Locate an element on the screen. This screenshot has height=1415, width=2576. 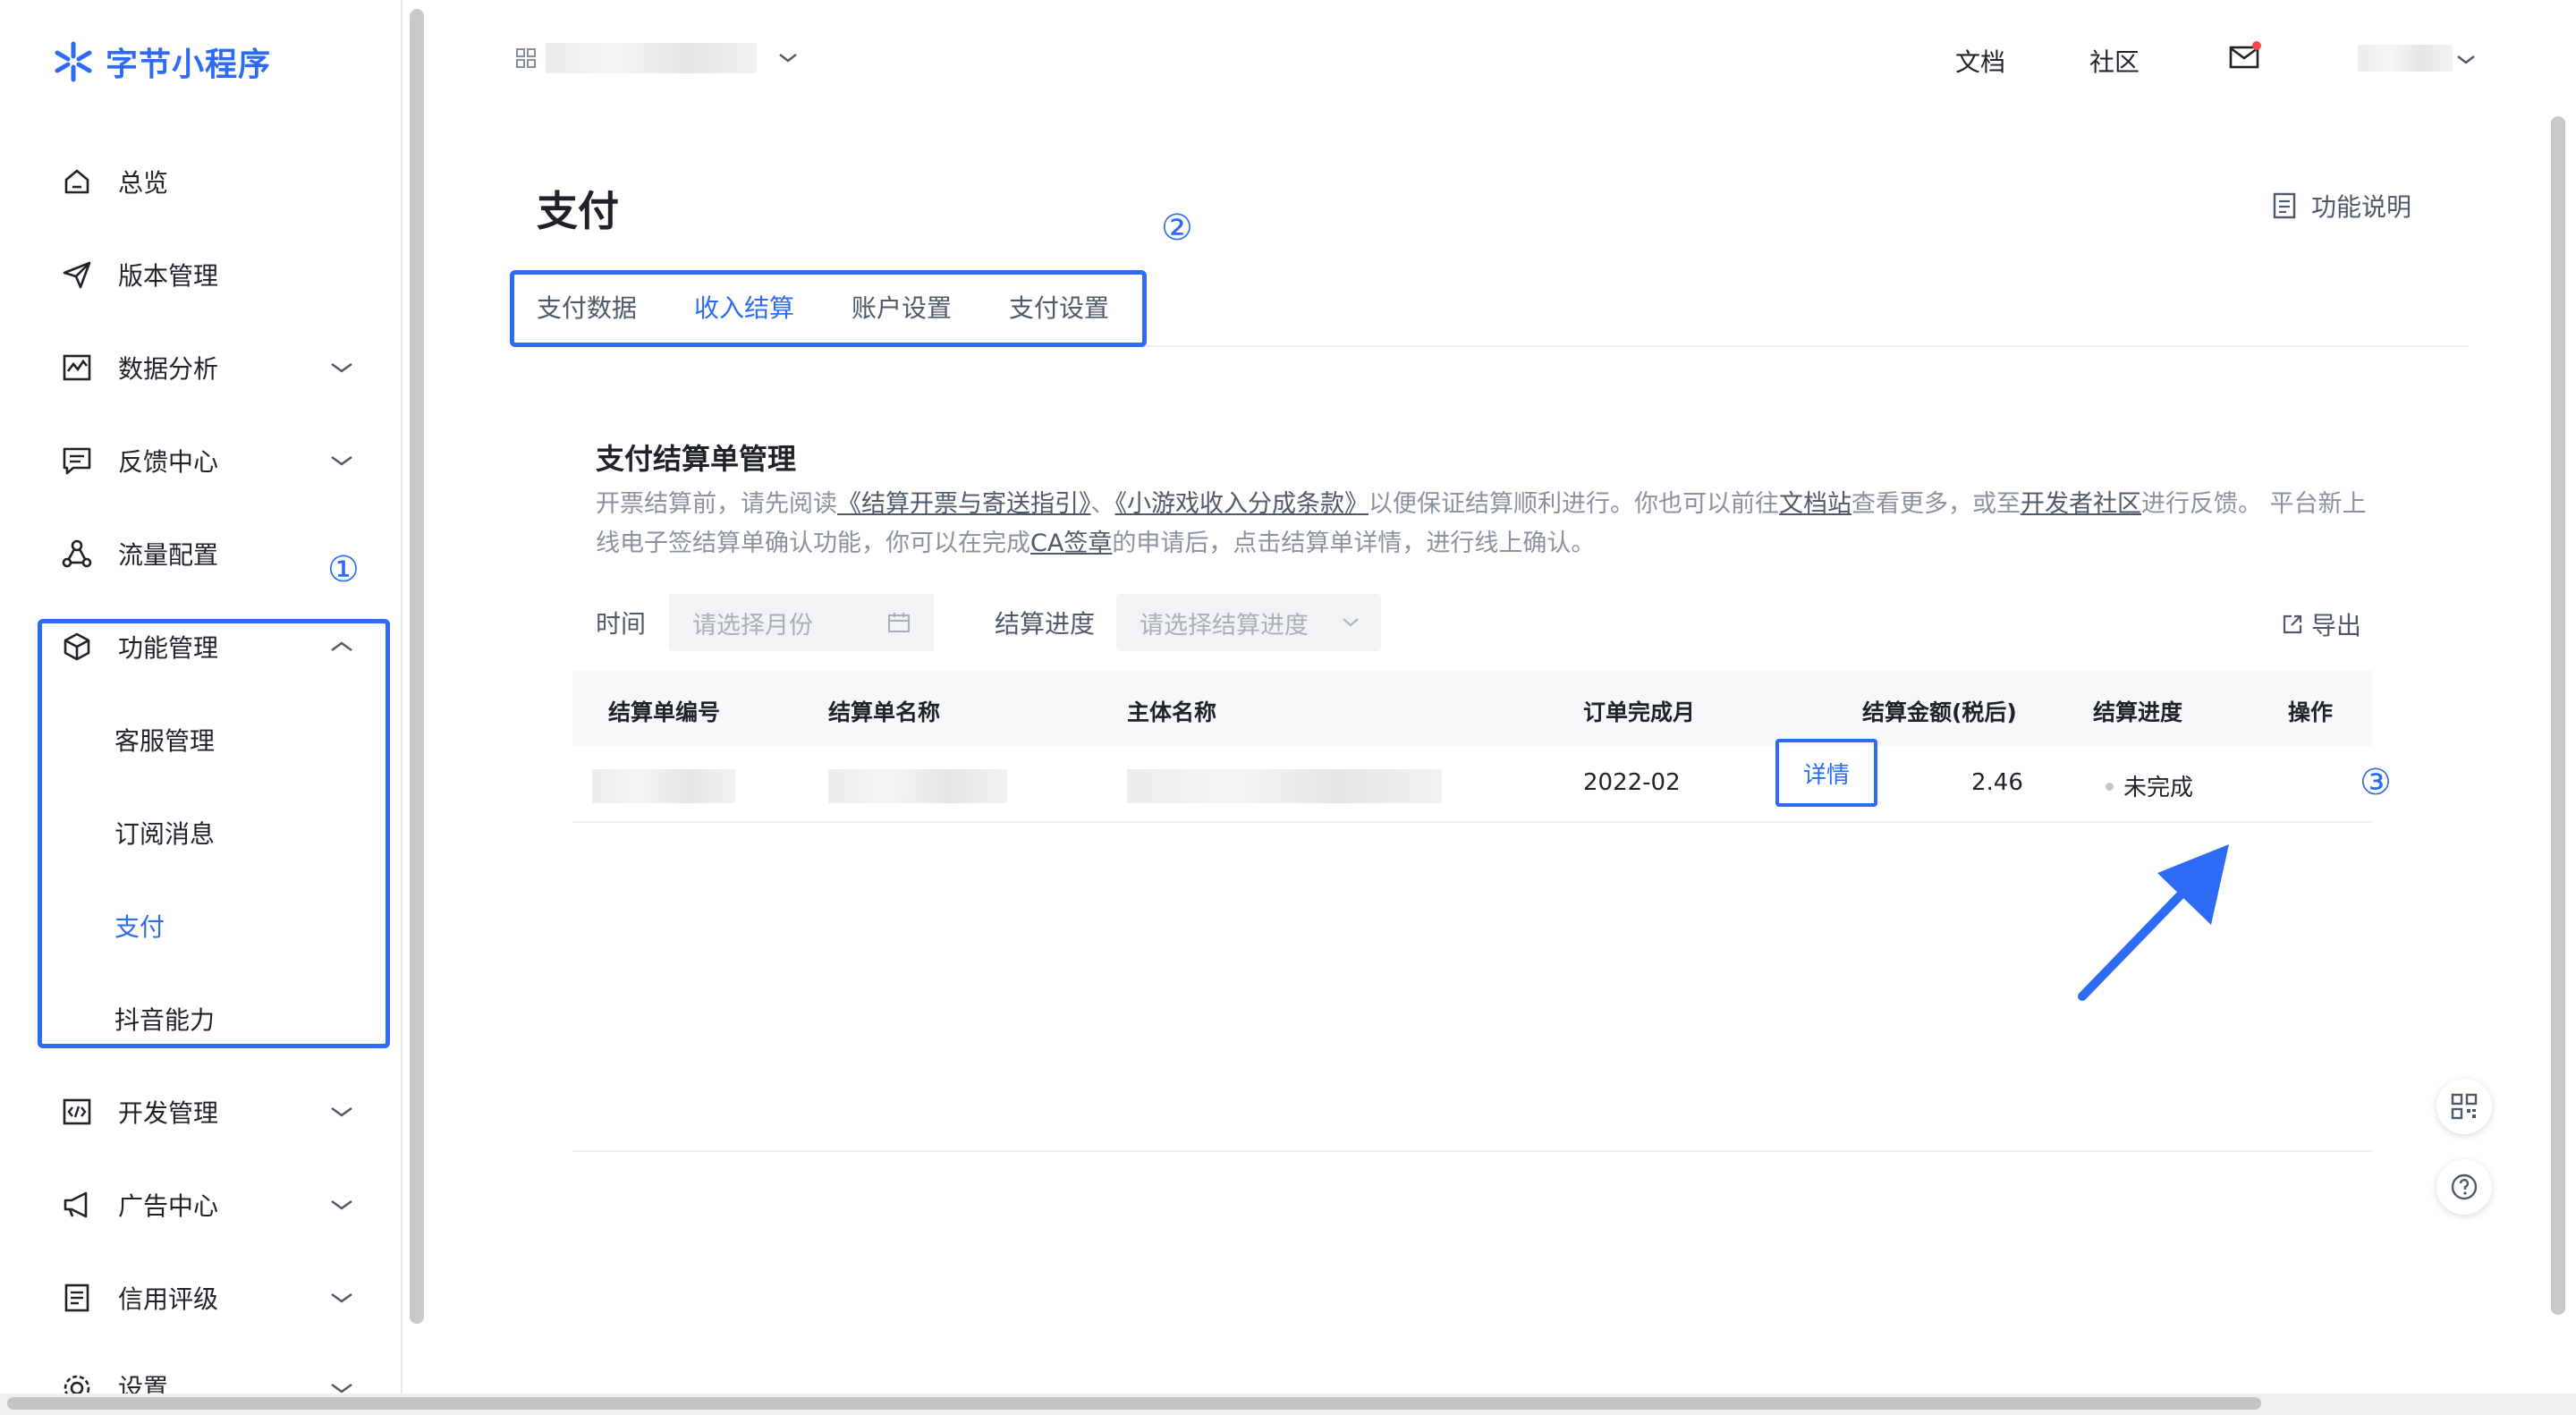
annotation-number-3: ③ is located at coordinates (2376, 783).